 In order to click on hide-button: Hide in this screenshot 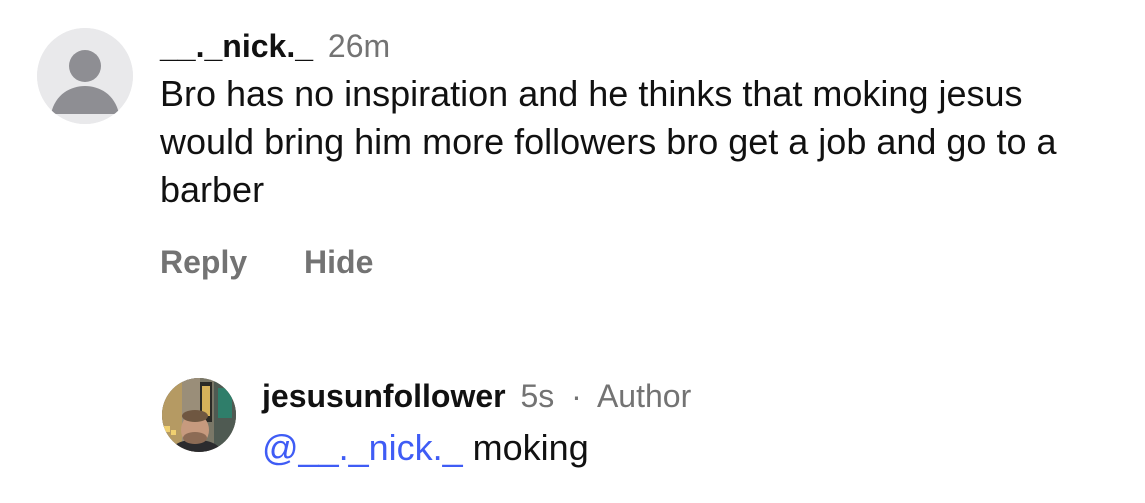, I will do `click(338, 262)`.